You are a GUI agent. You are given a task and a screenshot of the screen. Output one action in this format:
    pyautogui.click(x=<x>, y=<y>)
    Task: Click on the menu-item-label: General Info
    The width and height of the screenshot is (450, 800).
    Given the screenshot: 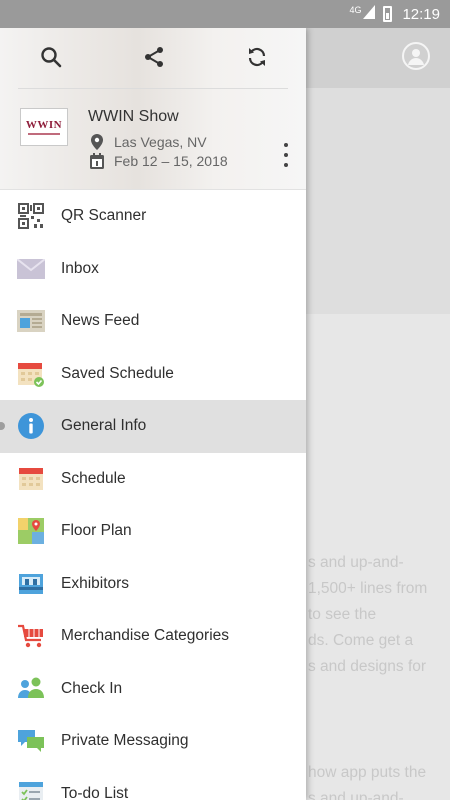 What is the action you would take?
    pyautogui.click(x=104, y=426)
    